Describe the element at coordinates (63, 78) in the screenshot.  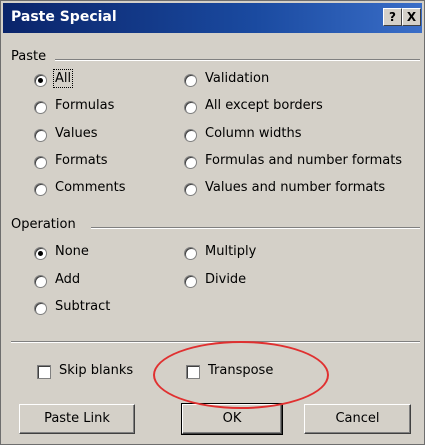
I see `paste-all-label: All` at that location.